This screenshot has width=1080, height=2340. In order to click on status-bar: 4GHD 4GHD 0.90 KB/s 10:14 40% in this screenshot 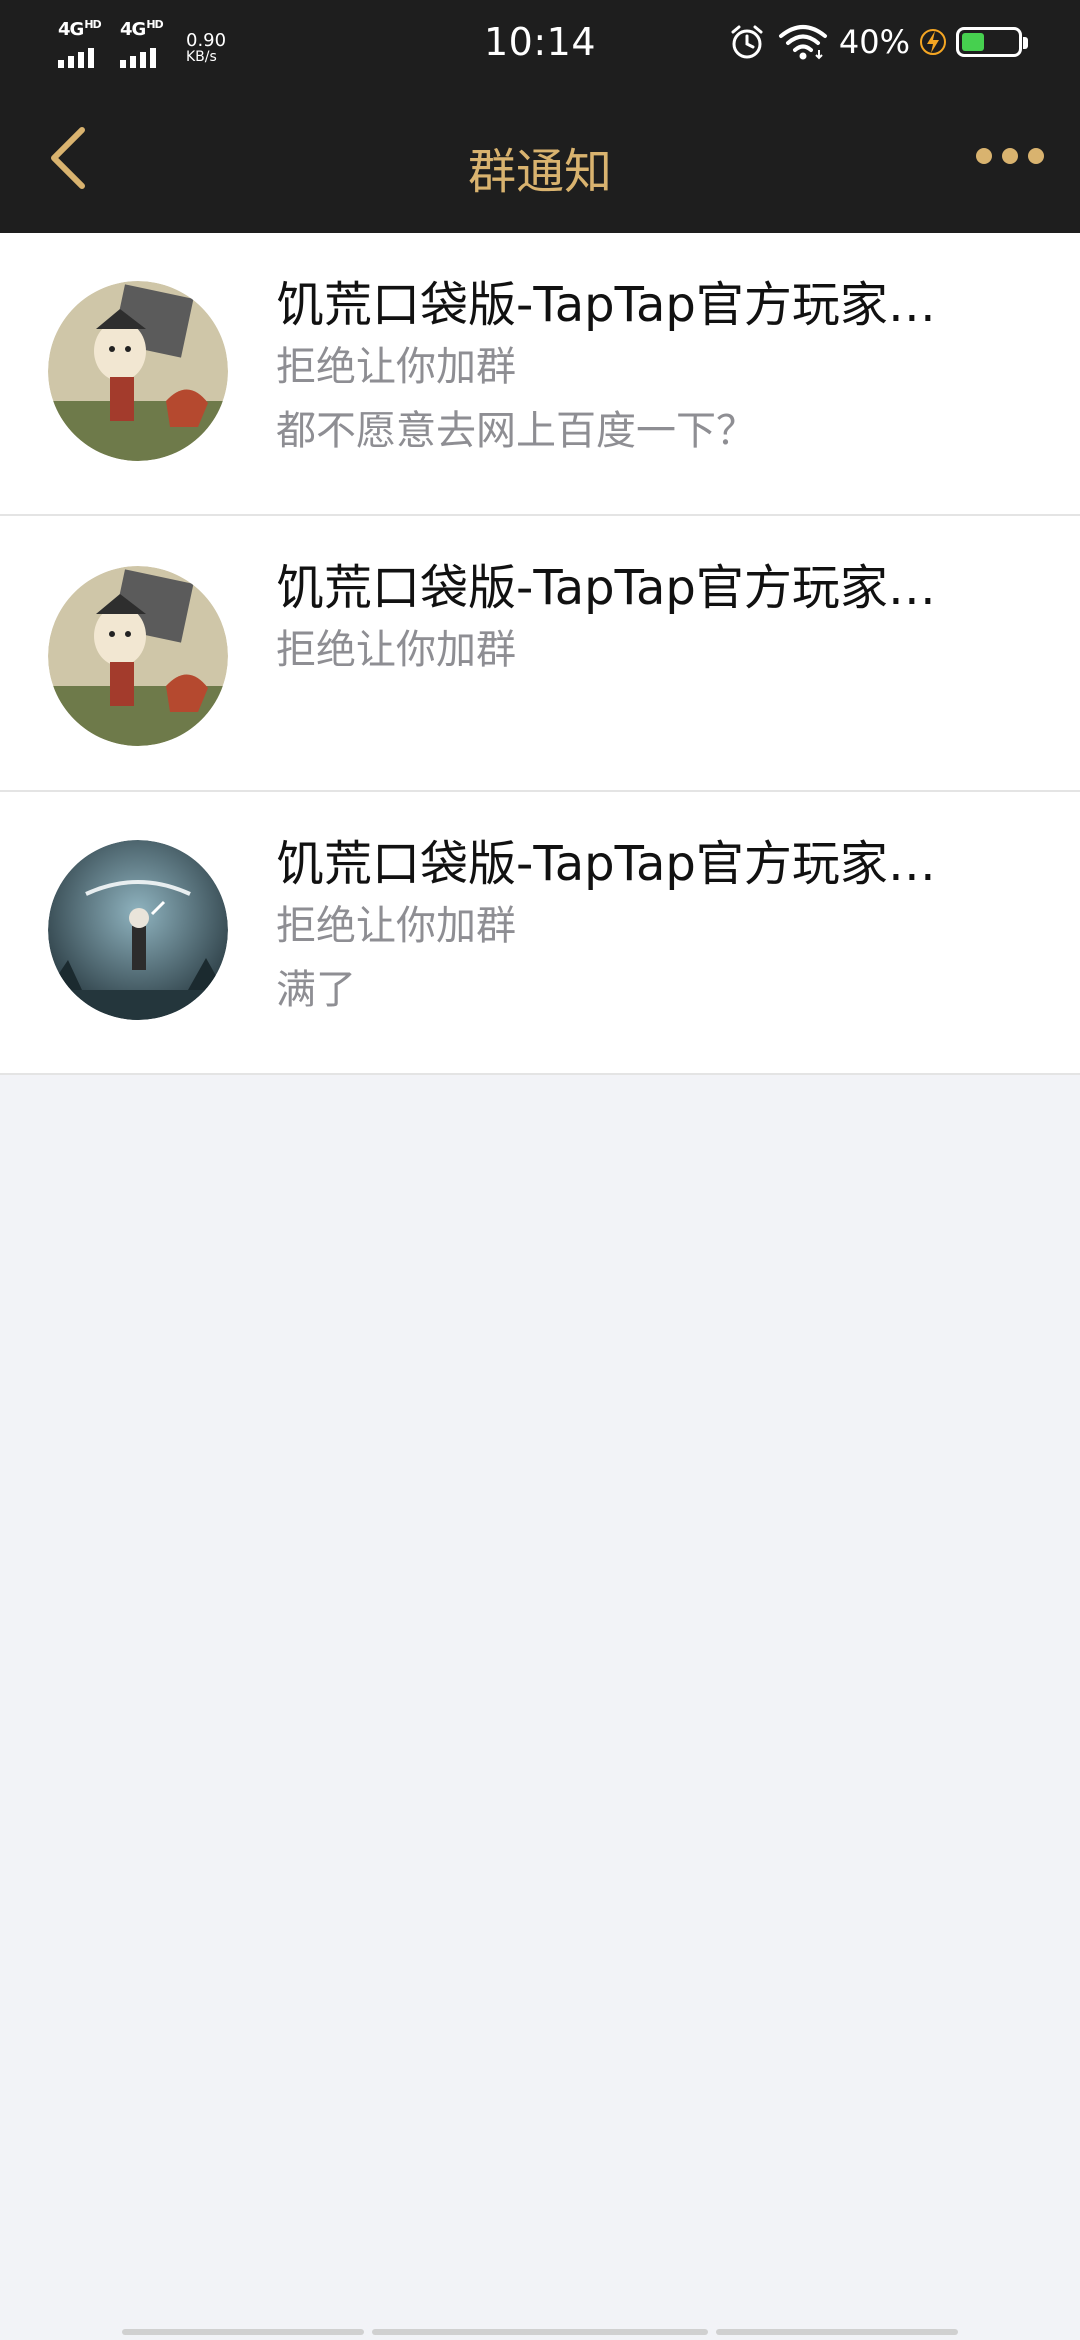, I will do `click(540, 44)`.